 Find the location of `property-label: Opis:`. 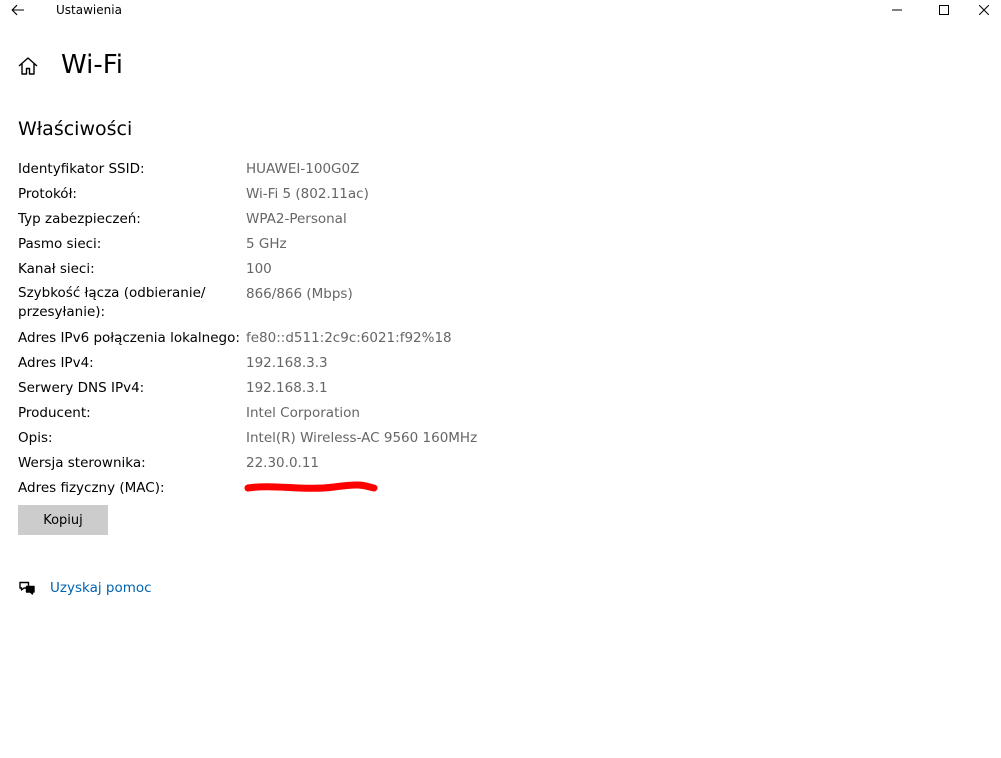

property-label: Opis: is located at coordinates (35, 438).